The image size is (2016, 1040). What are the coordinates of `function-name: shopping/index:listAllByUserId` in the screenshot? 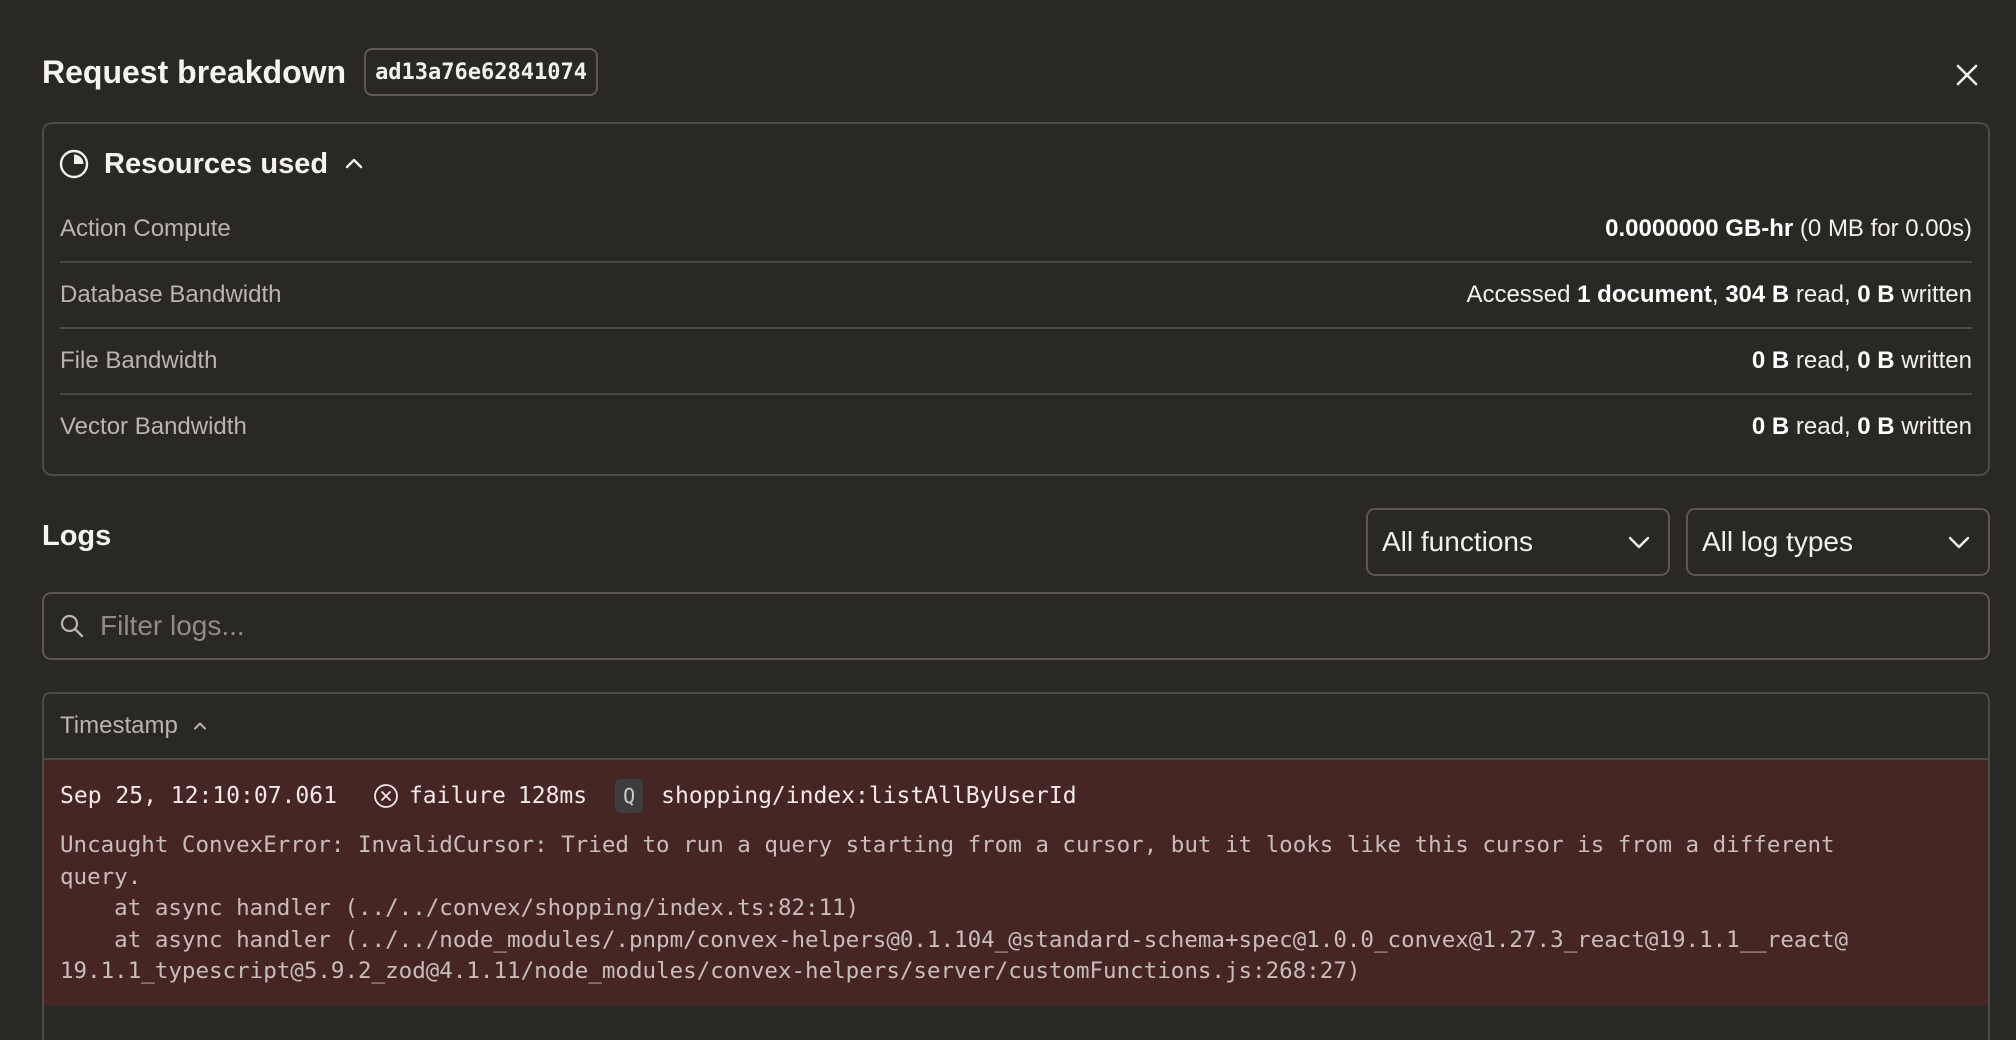 It's located at (869, 796).